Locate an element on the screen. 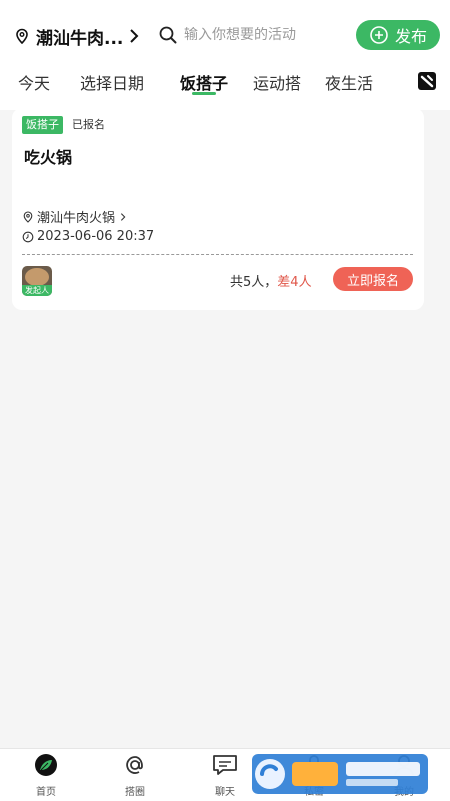  organizer-avatar: 发起人 is located at coordinates (37, 281).